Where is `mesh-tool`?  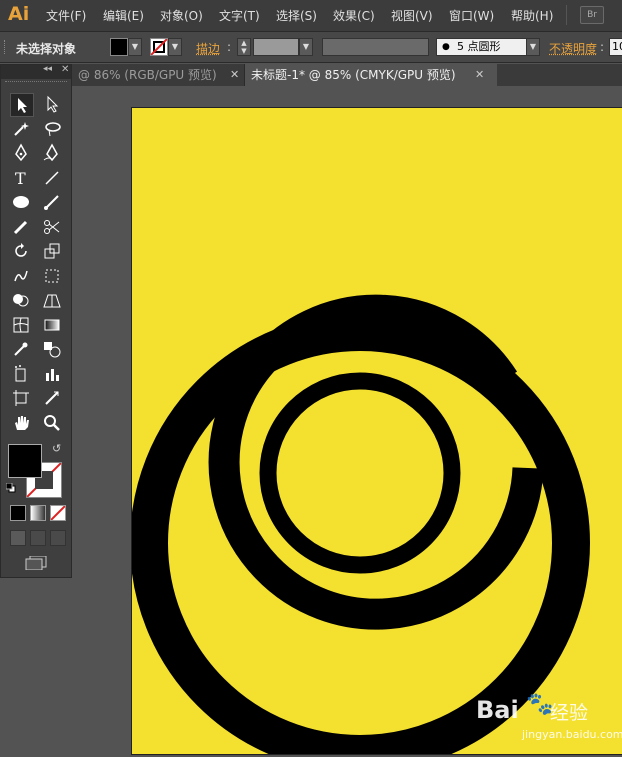
mesh-tool is located at coordinates (21, 325).